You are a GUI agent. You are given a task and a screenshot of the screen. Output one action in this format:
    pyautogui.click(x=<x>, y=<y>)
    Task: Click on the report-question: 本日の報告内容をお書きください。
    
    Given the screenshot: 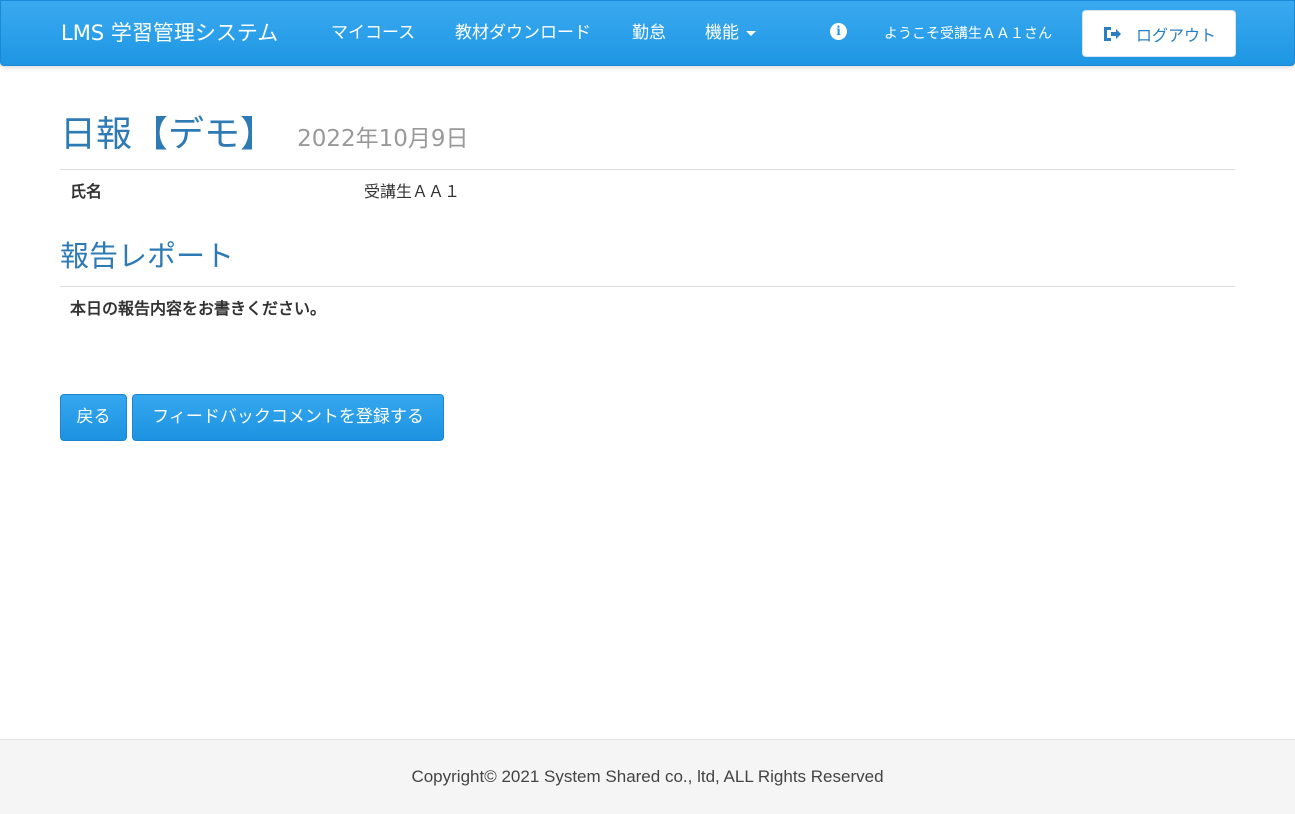 What is the action you would take?
    pyautogui.click(x=198, y=308)
    